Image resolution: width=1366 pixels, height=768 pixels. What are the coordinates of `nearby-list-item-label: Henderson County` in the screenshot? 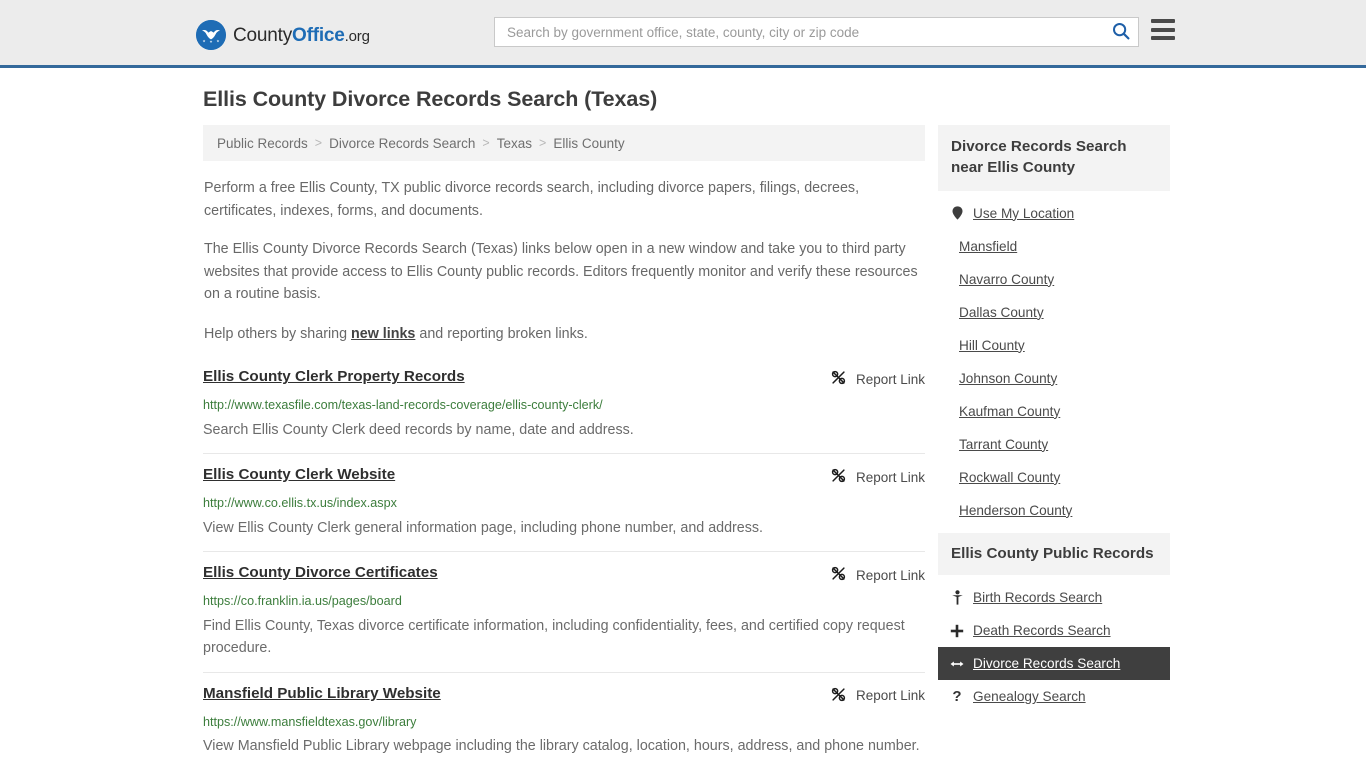 It's located at (1015, 510).